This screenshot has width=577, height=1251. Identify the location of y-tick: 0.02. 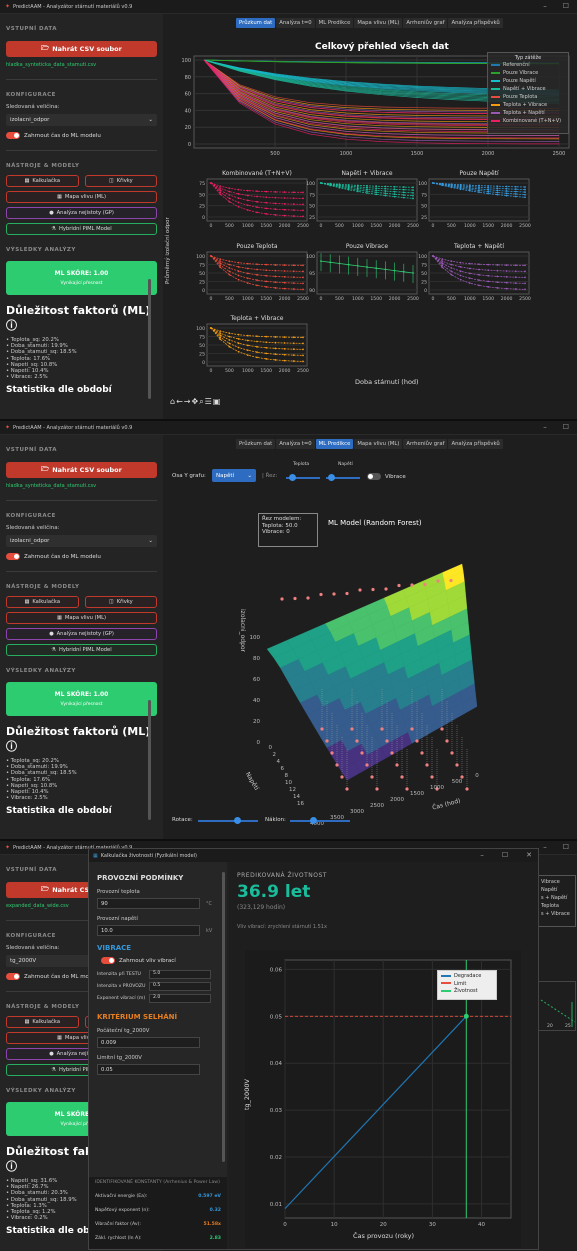
(276, 1158).